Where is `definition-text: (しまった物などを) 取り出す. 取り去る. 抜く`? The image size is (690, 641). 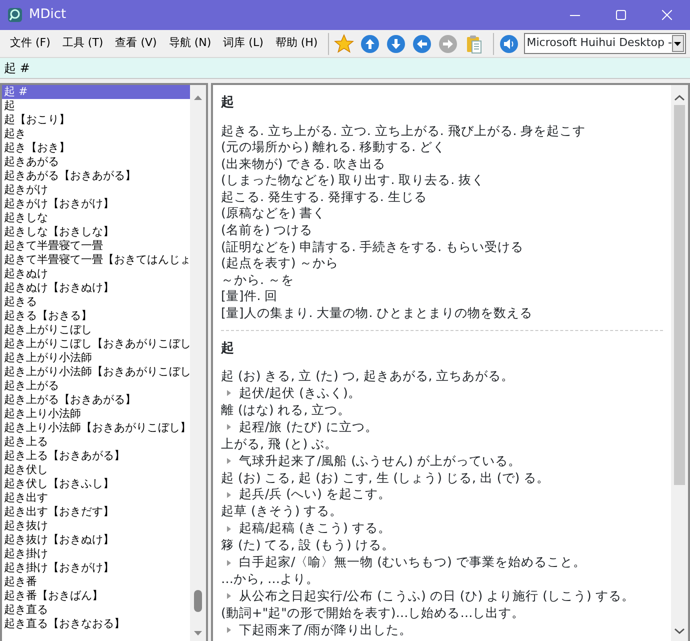
definition-text: (しまった物などを) 取り出す. 取り去る. 抜く is located at coordinates (353, 180).